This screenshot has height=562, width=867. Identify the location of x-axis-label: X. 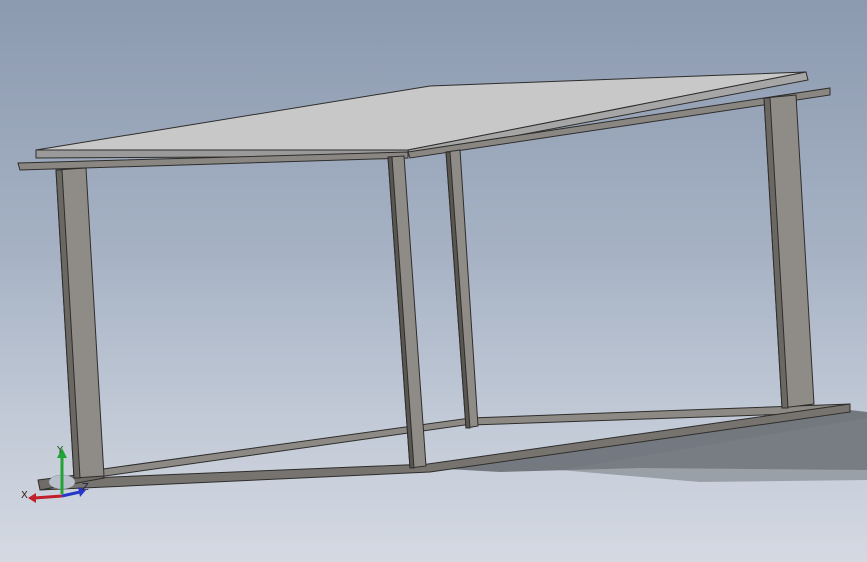
(24, 495).